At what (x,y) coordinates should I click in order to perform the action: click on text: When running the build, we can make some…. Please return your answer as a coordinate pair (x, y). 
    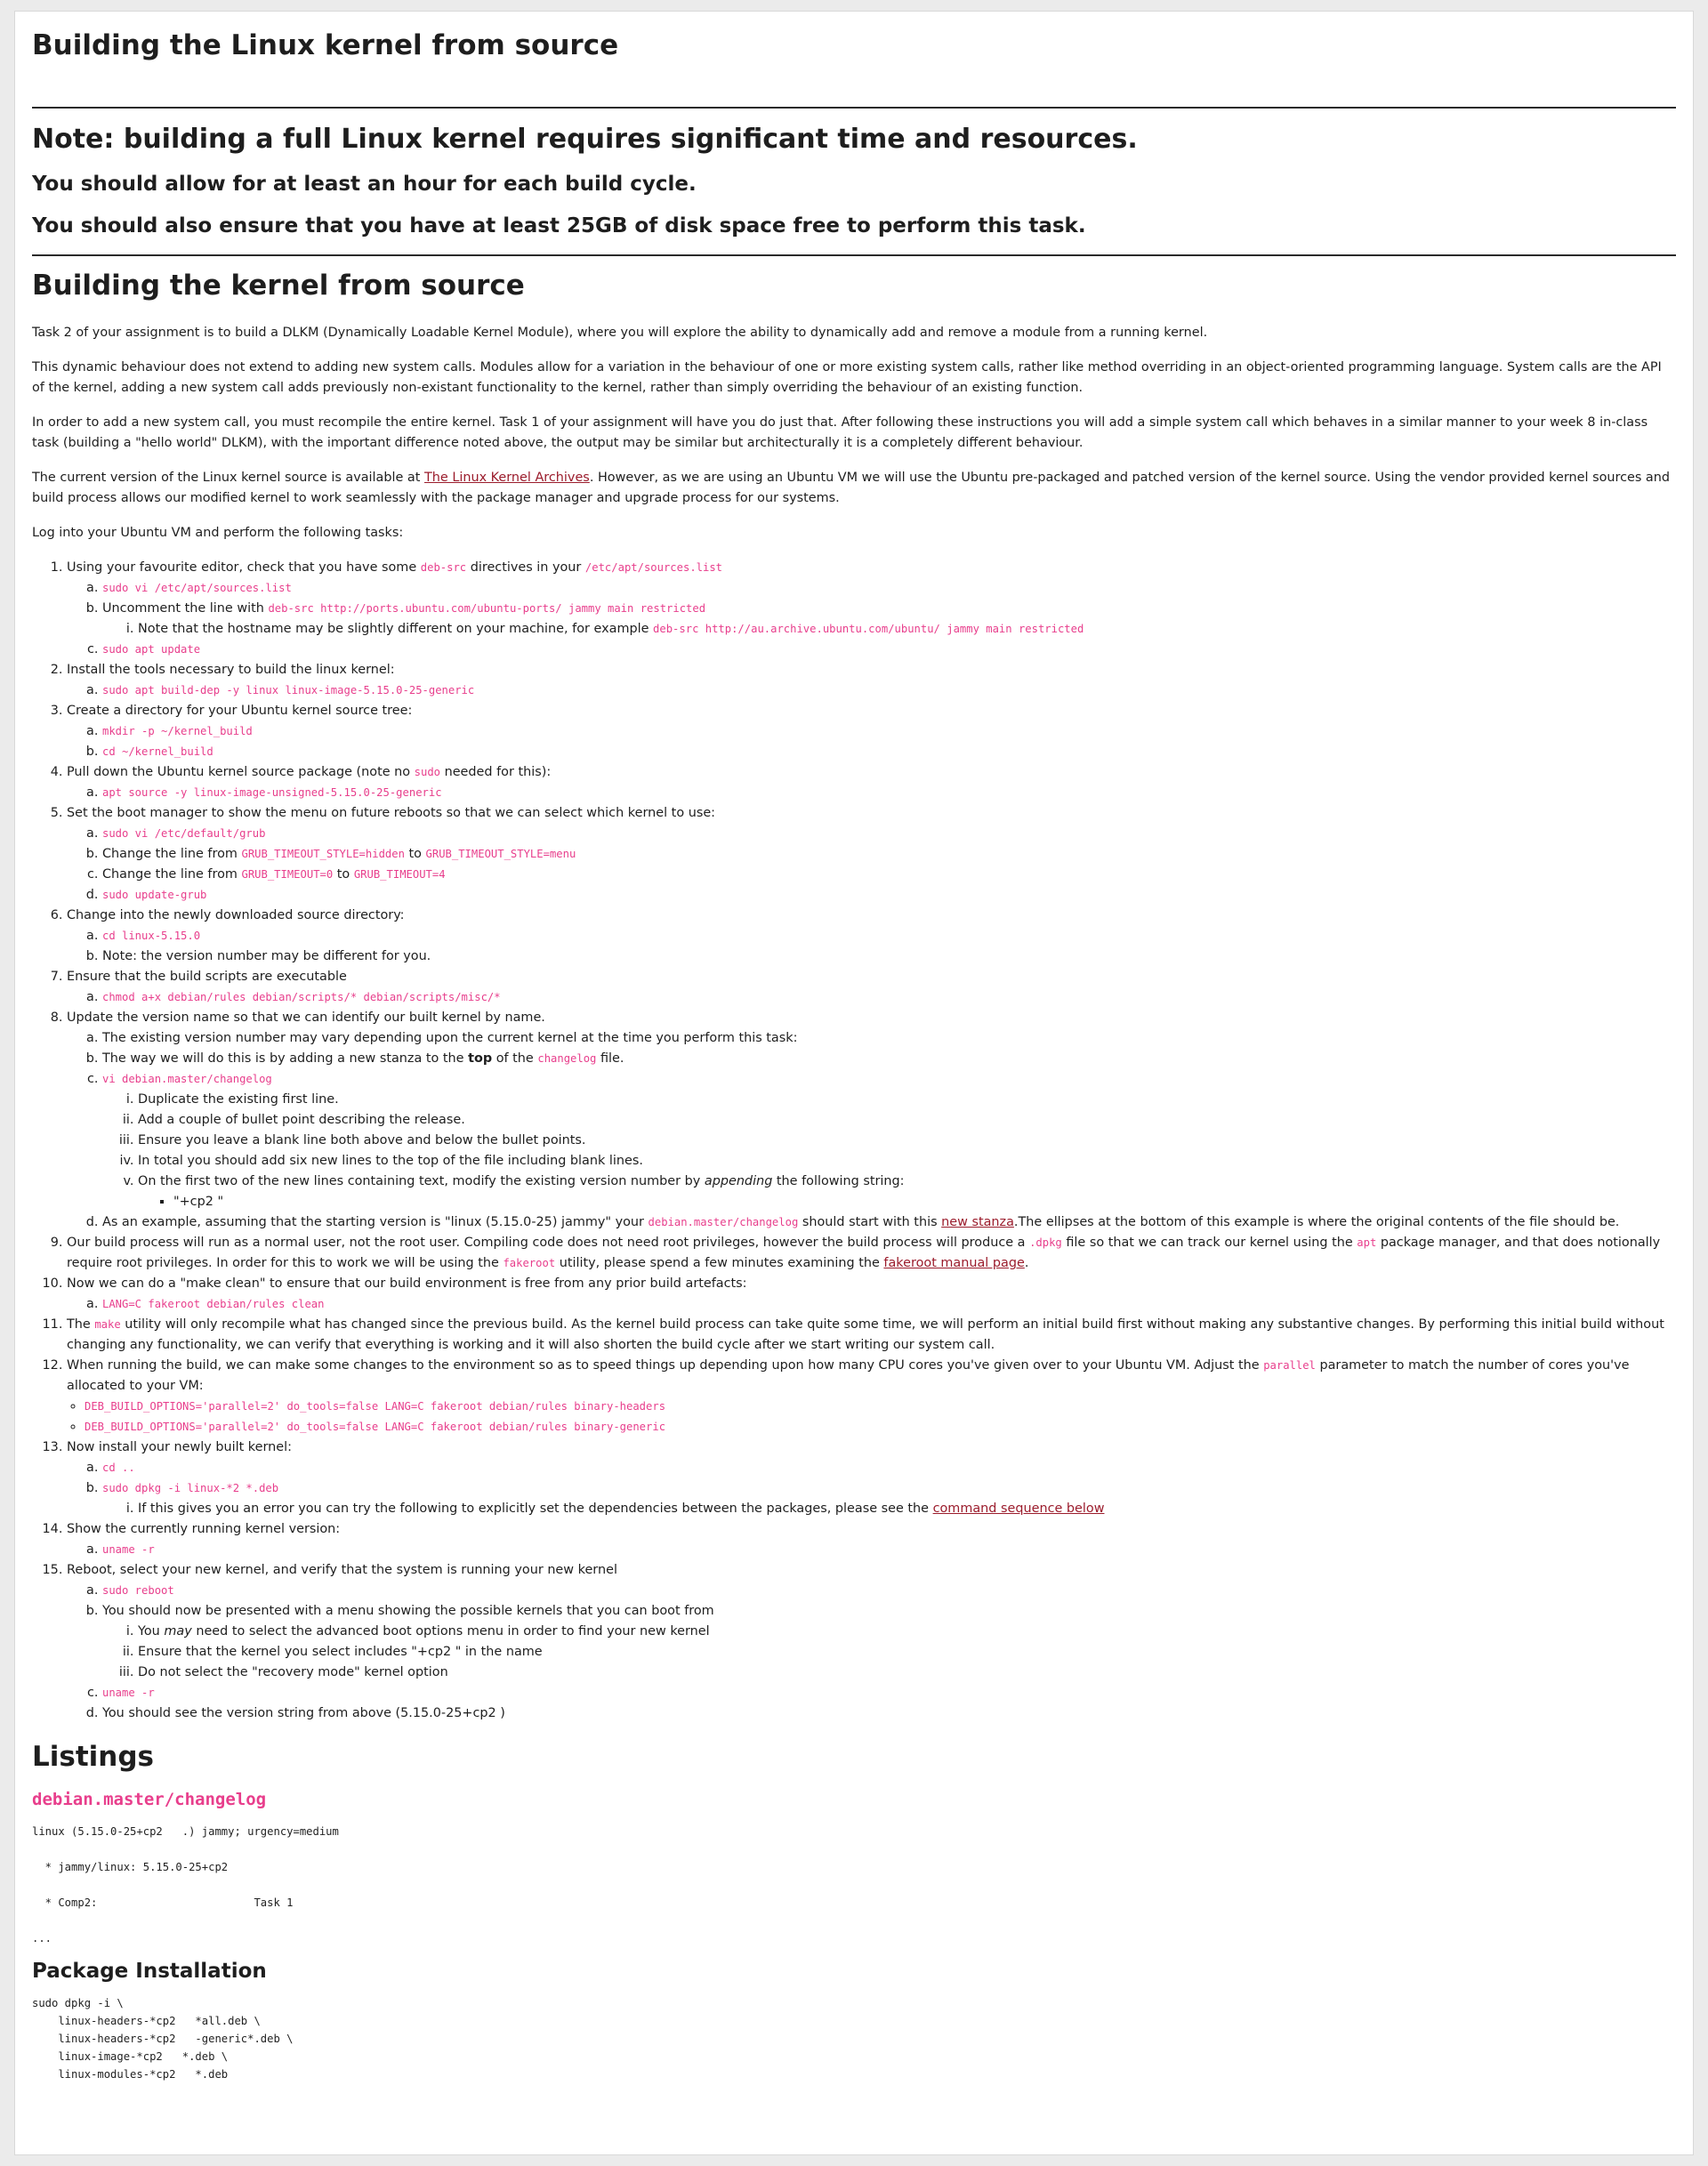
    Looking at the image, I should click on (665, 1365).